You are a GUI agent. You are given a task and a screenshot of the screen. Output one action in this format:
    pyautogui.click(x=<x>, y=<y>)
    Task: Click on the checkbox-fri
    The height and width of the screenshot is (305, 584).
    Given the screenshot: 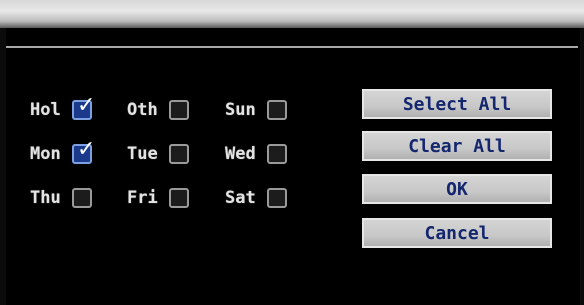 What is the action you would take?
    pyautogui.click(x=179, y=198)
    